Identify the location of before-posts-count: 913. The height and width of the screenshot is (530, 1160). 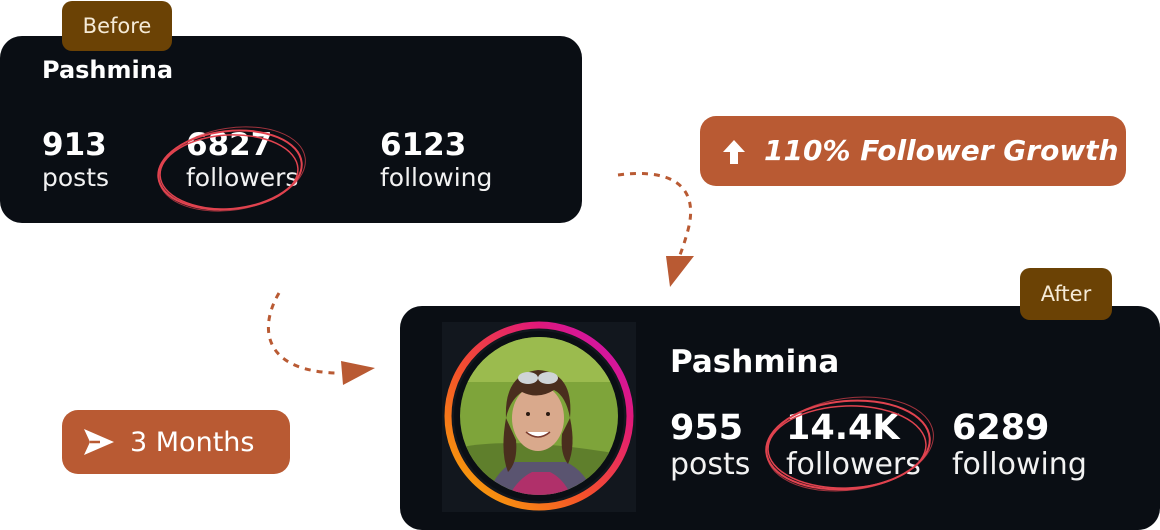
(74, 145).